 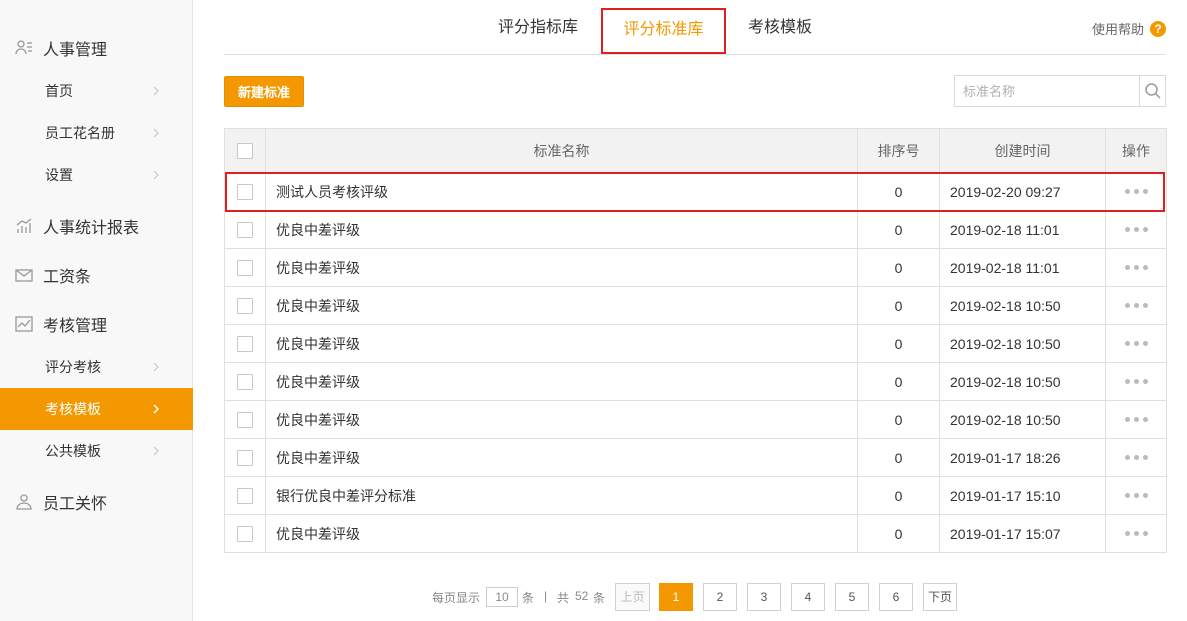 I want to click on page-button: 3, so click(x=764, y=597).